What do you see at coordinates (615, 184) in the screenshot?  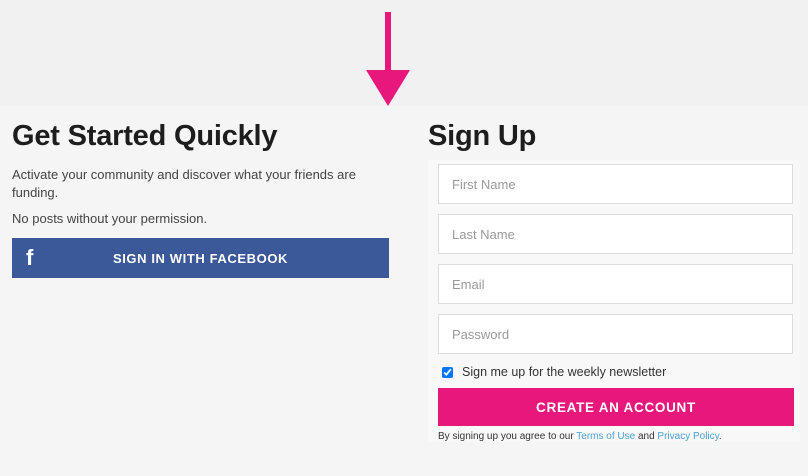 I see `first-name-input` at bounding box center [615, 184].